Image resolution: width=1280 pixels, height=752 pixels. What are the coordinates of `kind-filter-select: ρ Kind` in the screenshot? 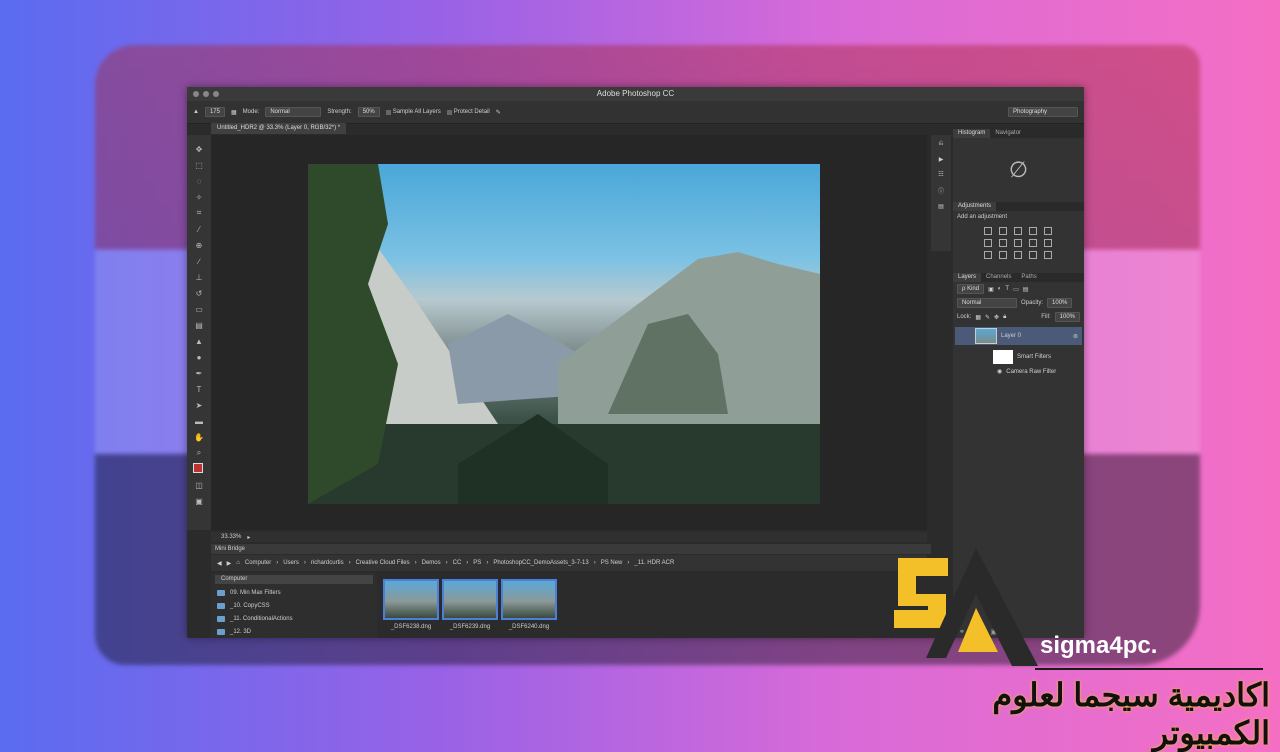 It's located at (971, 289).